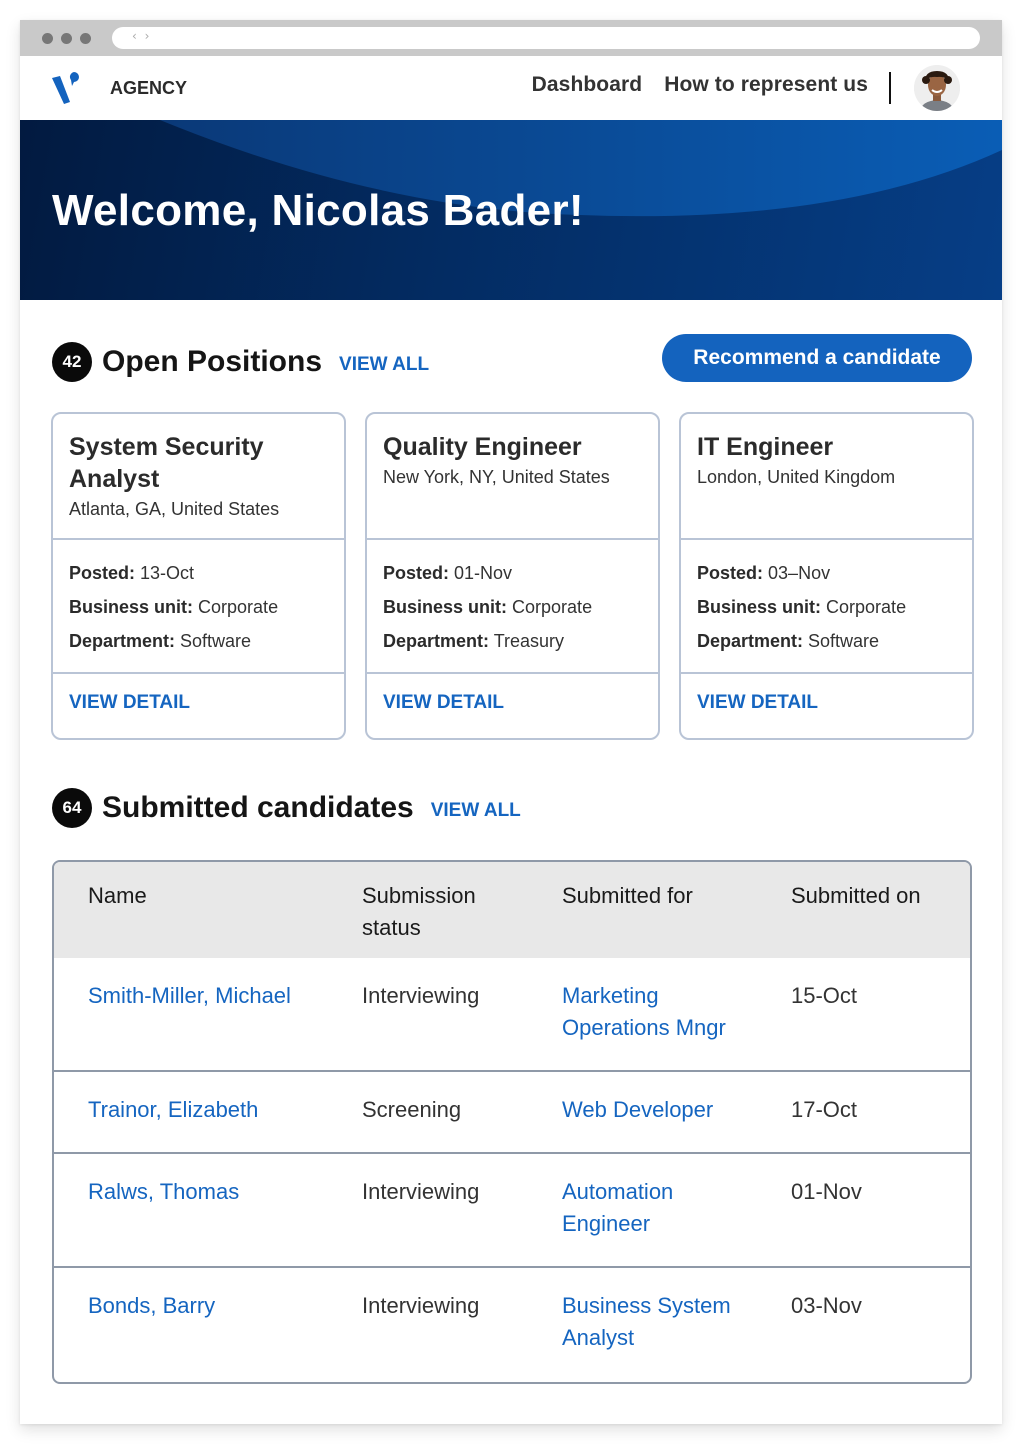 Image resolution: width=1022 pixels, height=1444 pixels. What do you see at coordinates (166, 463) in the screenshot?
I see `position-title: System Security Analyst` at bounding box center [166, 463].